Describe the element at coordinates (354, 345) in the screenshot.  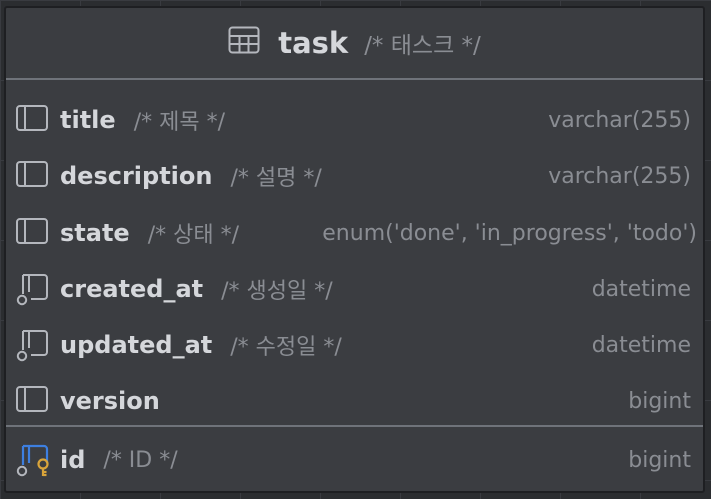
I see `column-row-updated-at: updated_at /* 수정일 */ datetime` at that location.